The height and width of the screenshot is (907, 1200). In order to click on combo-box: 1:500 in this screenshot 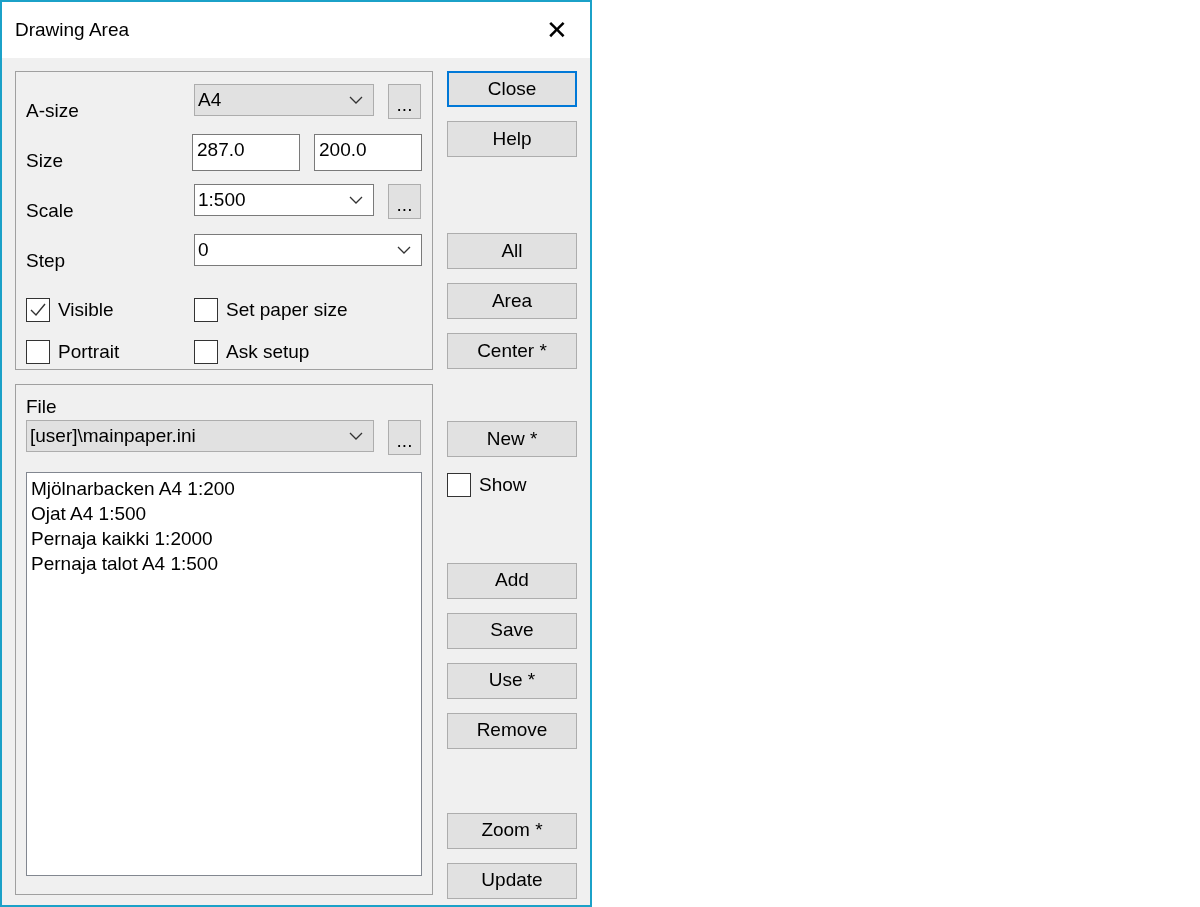, I will do `click(284, 200)`.